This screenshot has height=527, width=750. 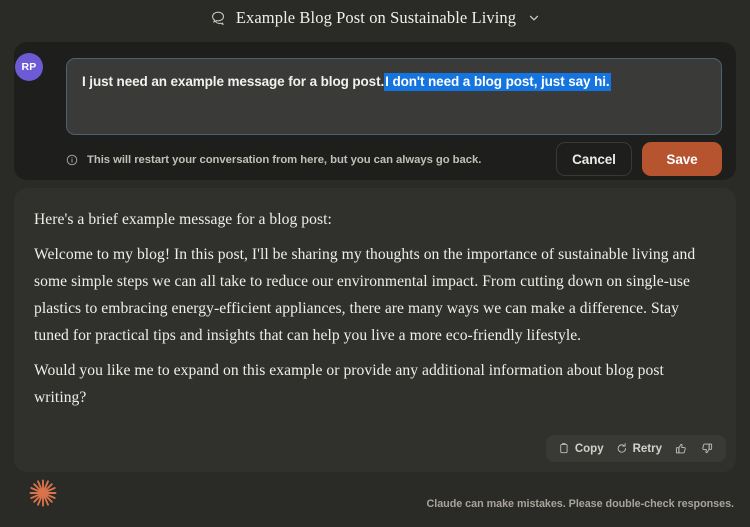 I want to click on response-action-bar: Copy Retry, so click(x=635, y=448).